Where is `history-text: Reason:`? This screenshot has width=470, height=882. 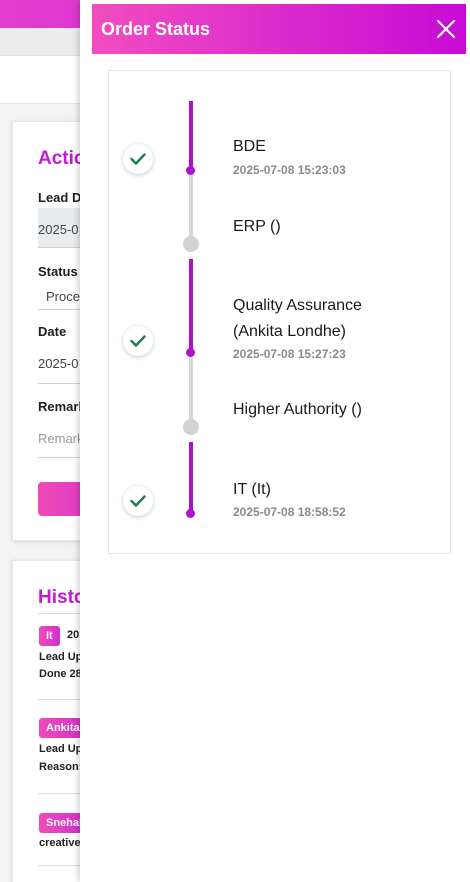 history-text: Reason: is located at coordinates (61, 767).